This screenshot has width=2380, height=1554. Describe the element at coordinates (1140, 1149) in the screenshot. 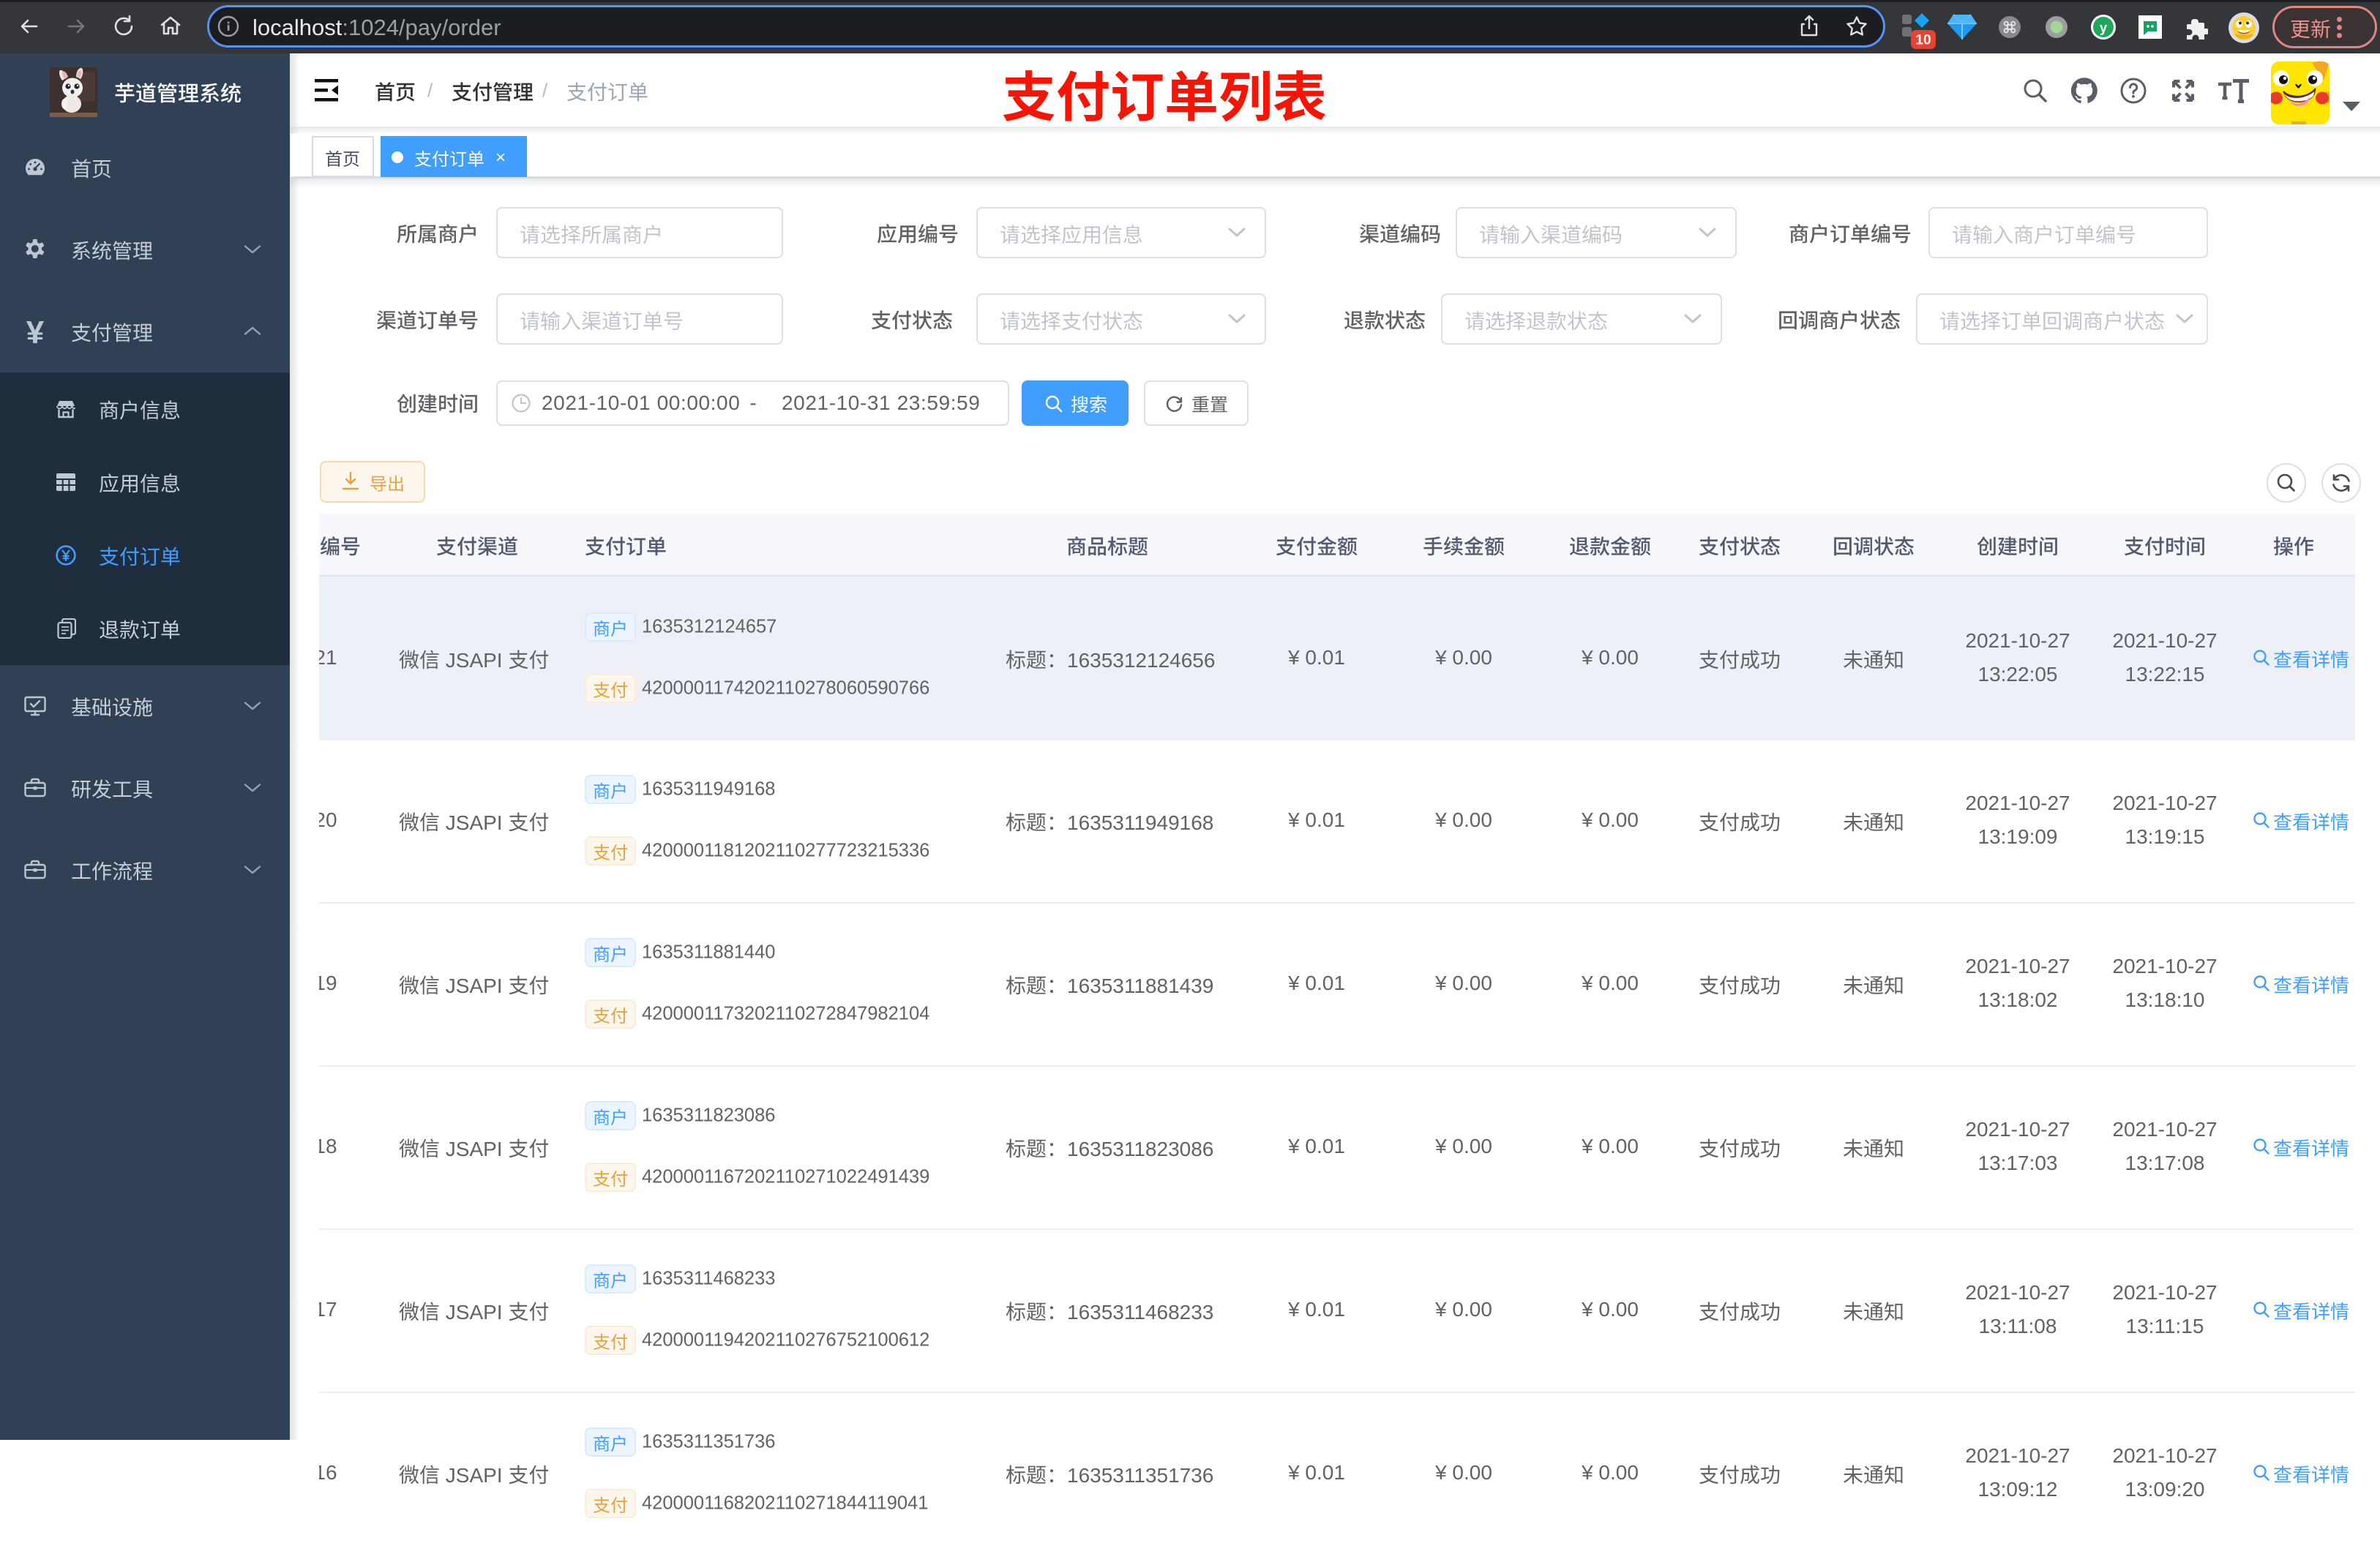

I see `svg-text: 1635311823086` at that location.